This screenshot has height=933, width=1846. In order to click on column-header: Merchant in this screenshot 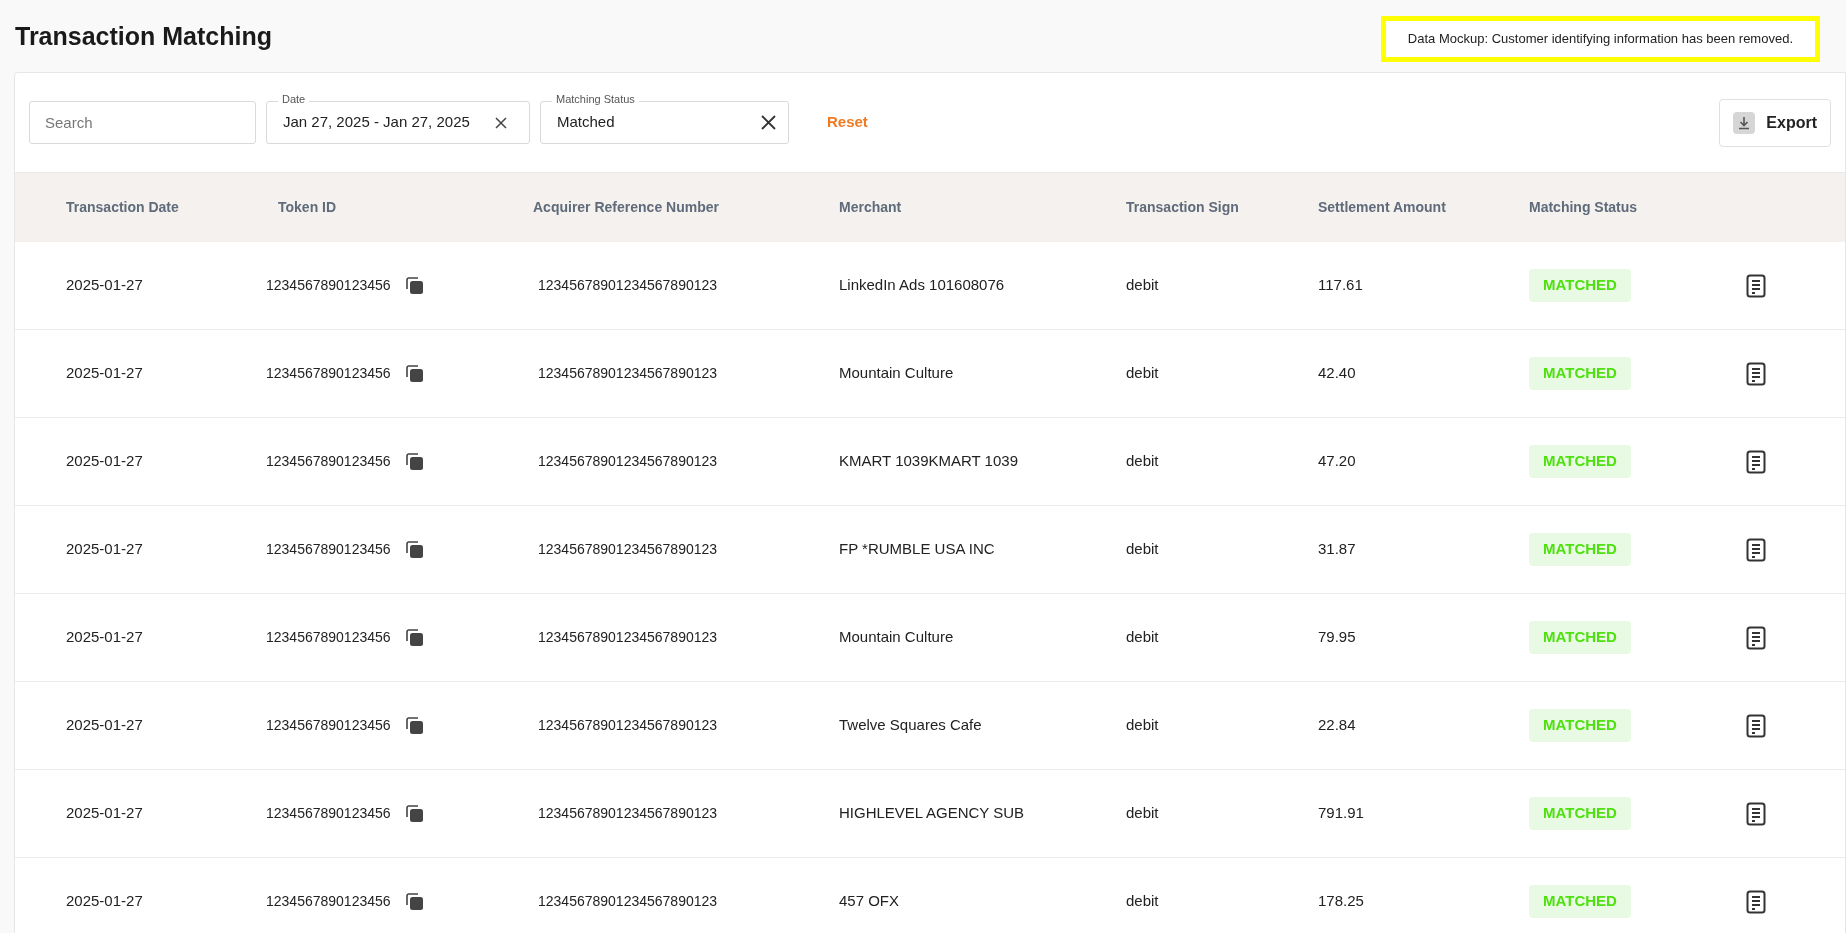, I will do `click(982, 207)`.